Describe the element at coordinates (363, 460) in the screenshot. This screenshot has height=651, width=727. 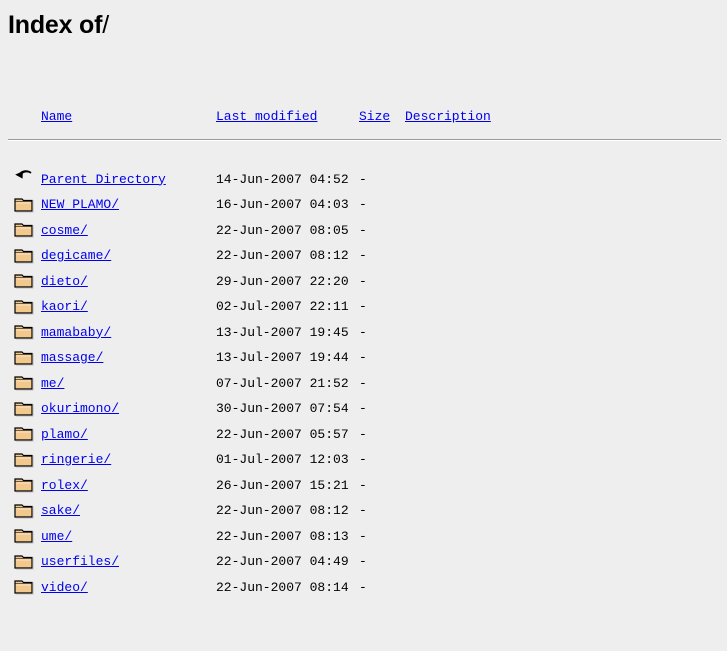
I see `table-row: ringerie/ 01-Jul-2007 12:03 -` at that location.